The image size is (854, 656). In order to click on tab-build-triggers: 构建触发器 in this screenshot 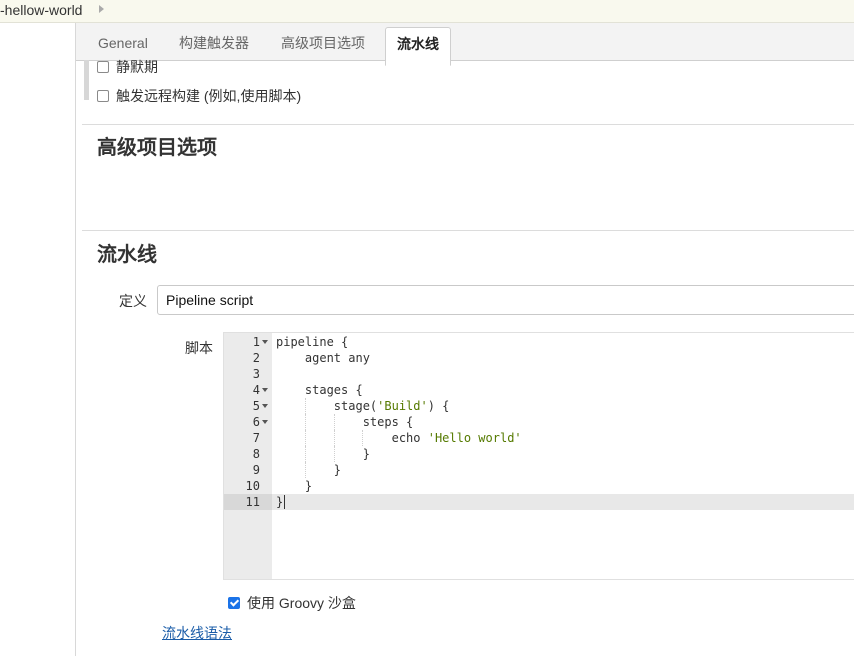, I will do `click(214, 41)`.